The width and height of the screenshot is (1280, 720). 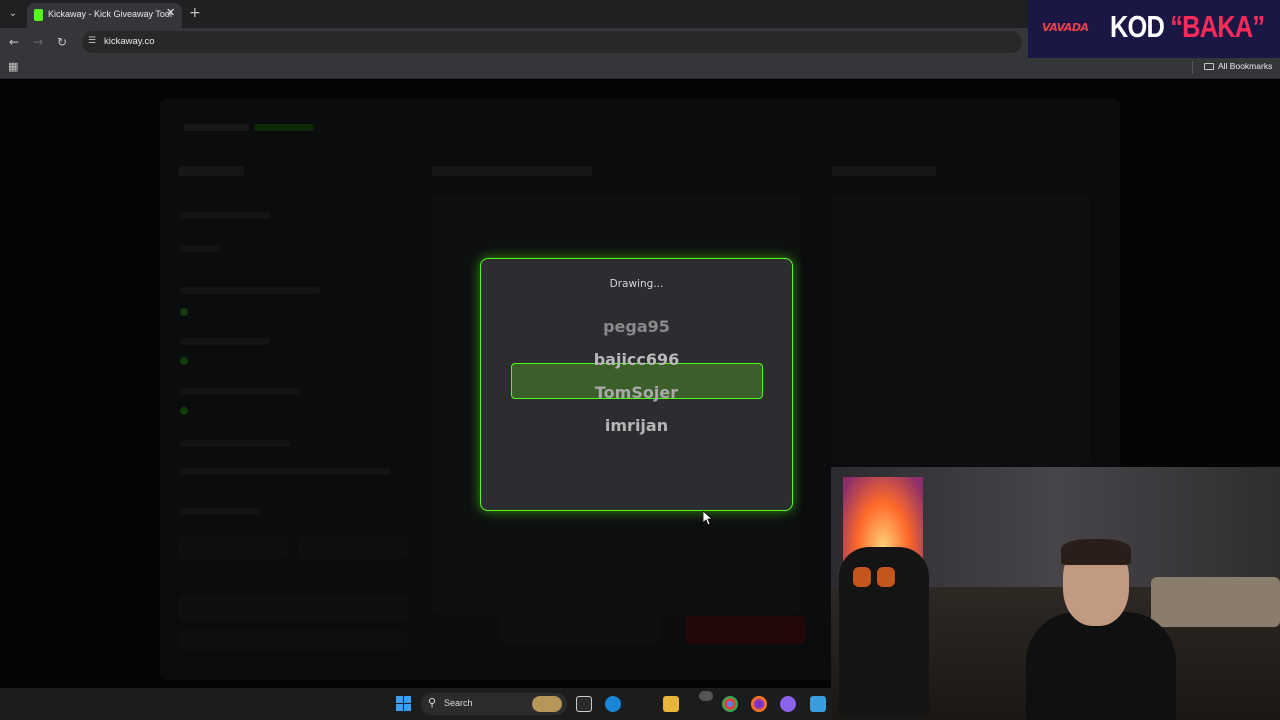 I want to click on url-text: kickaway.co, so click(x=129, y=41).